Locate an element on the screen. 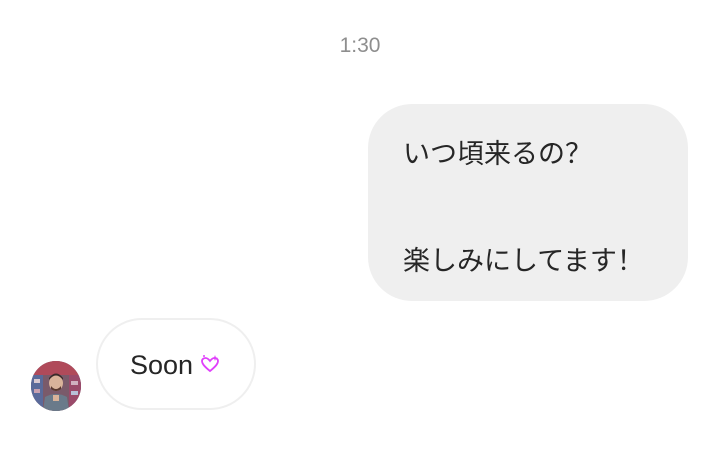 The image size is (720, 450). sparkling-heart-emoji-icon is located at coordinates (210, 364).